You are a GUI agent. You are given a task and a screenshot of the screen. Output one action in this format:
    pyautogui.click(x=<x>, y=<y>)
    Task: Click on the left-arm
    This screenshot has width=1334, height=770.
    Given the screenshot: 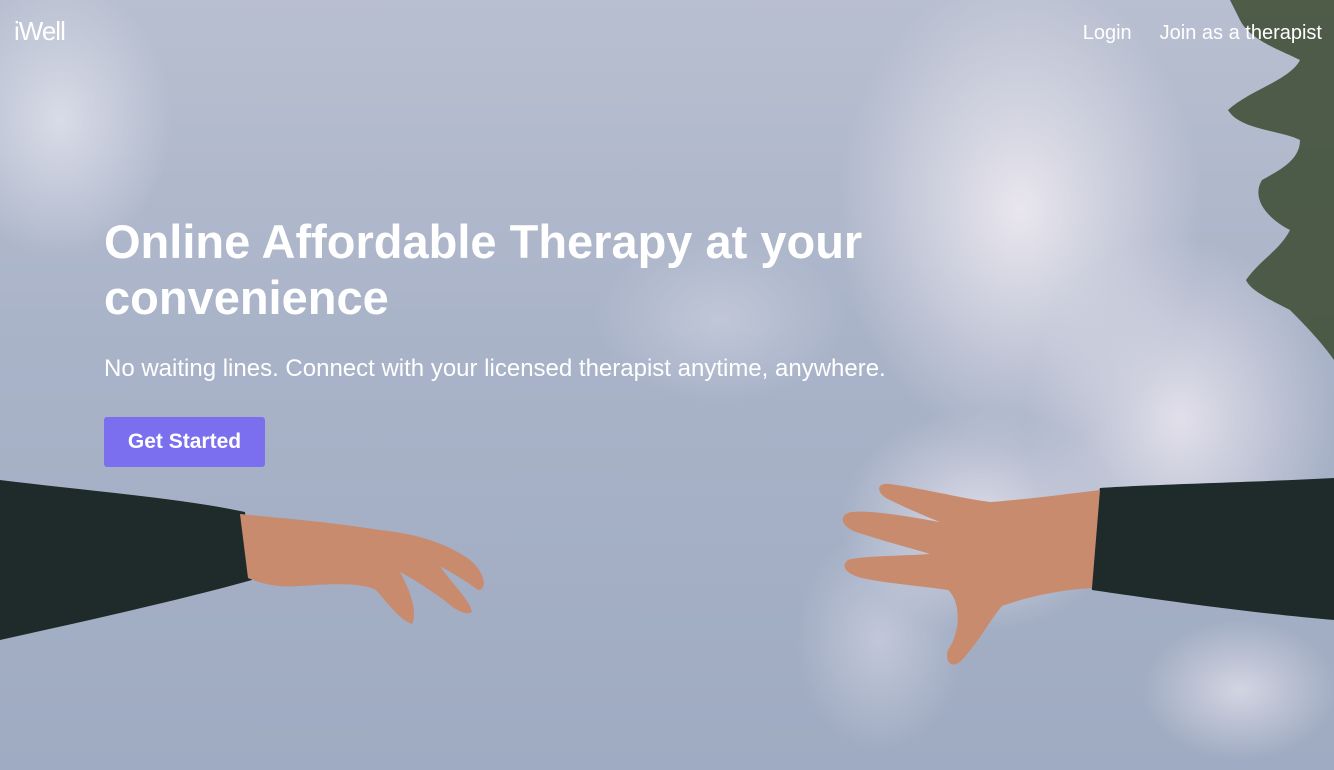 What is the action you would take?
    pyautogui.click(x=242, y=560)
    